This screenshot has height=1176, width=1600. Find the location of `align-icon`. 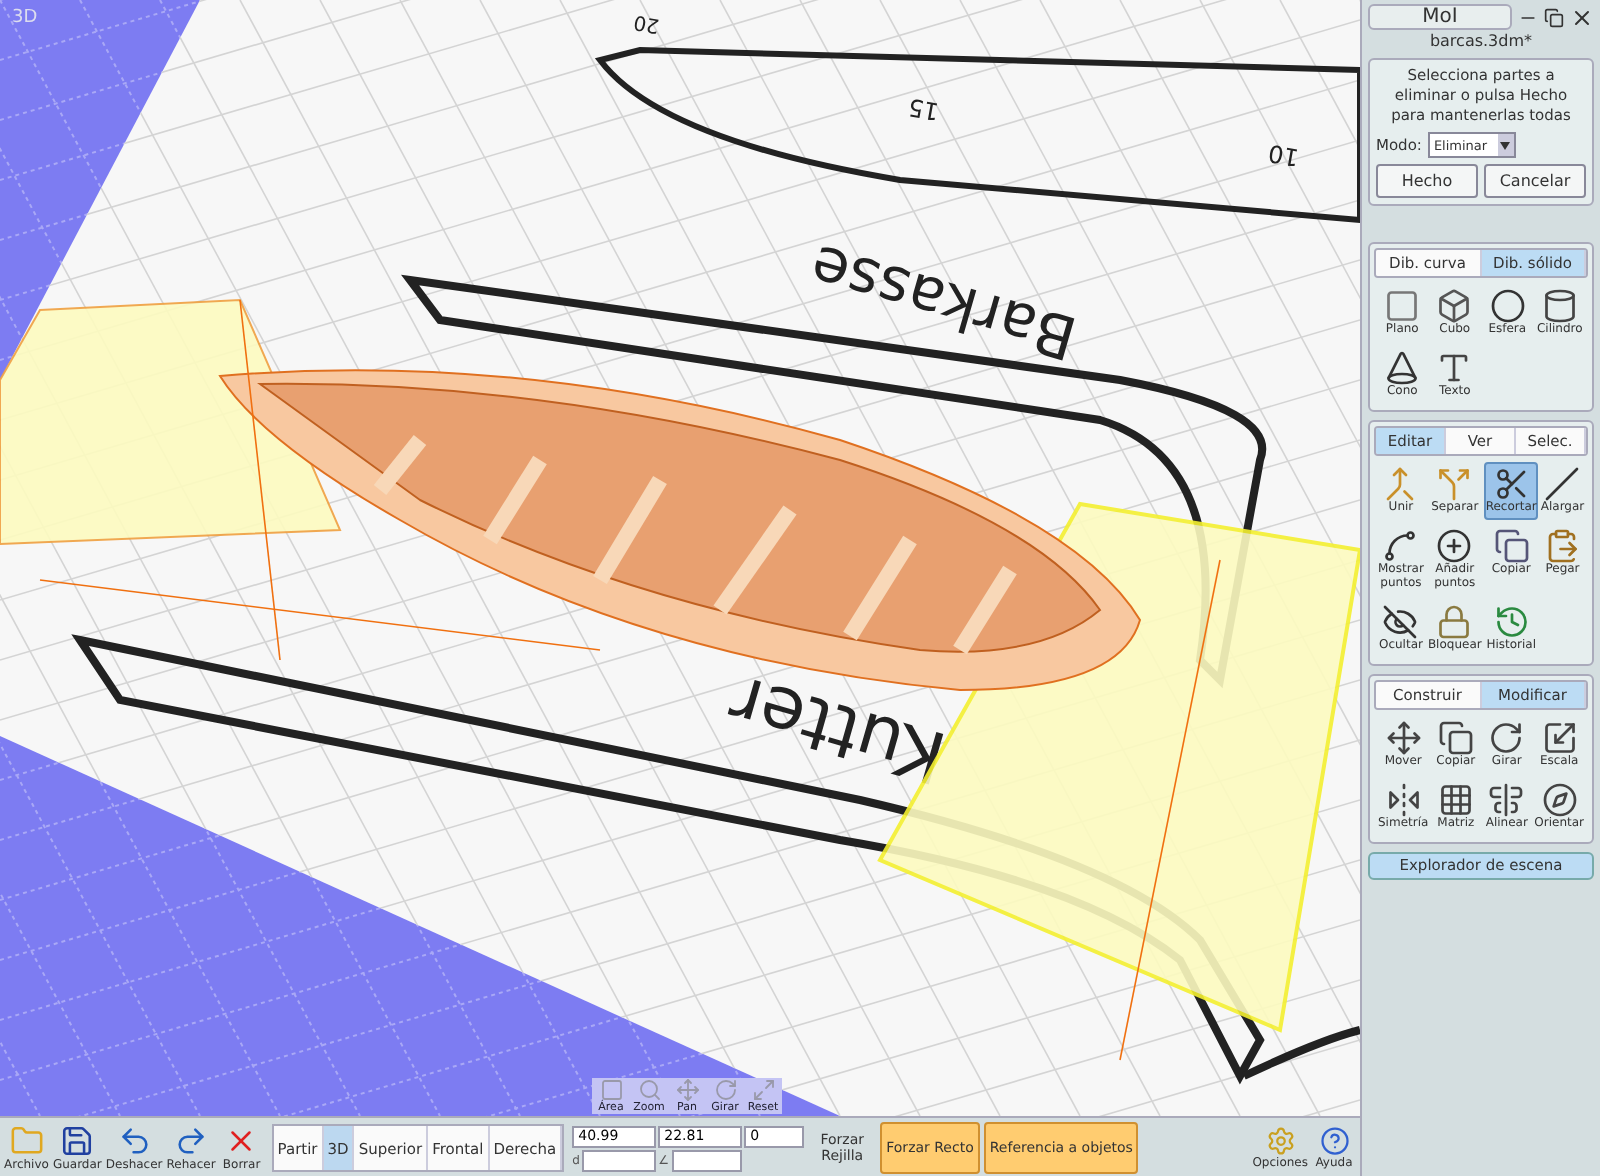

align-icon is located at coordinates (1506, 799).